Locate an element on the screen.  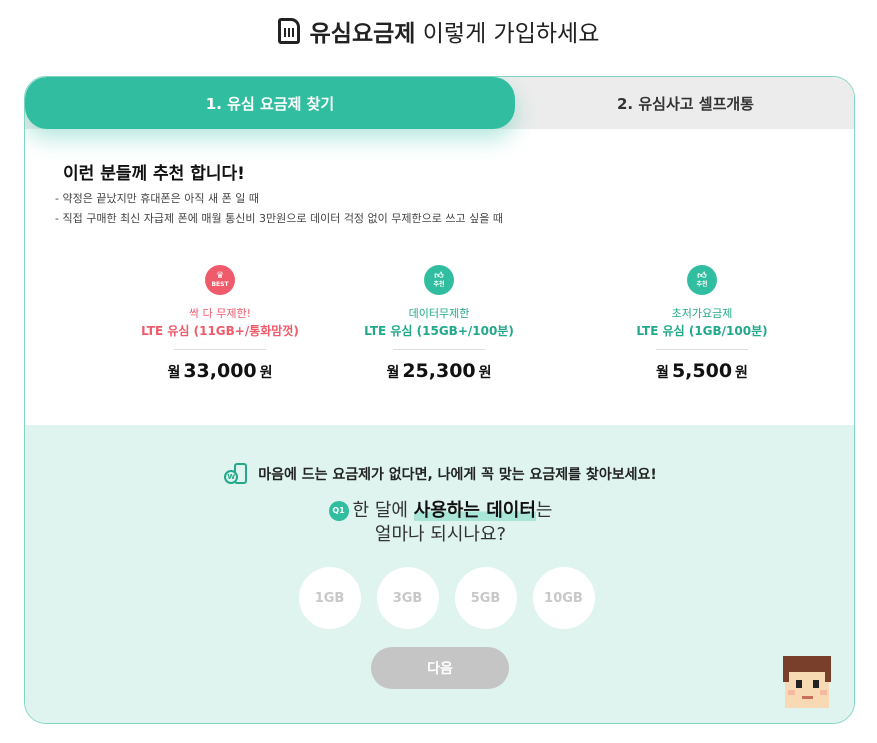
price-amount: 33,000 is located at coordinates (220, 371).